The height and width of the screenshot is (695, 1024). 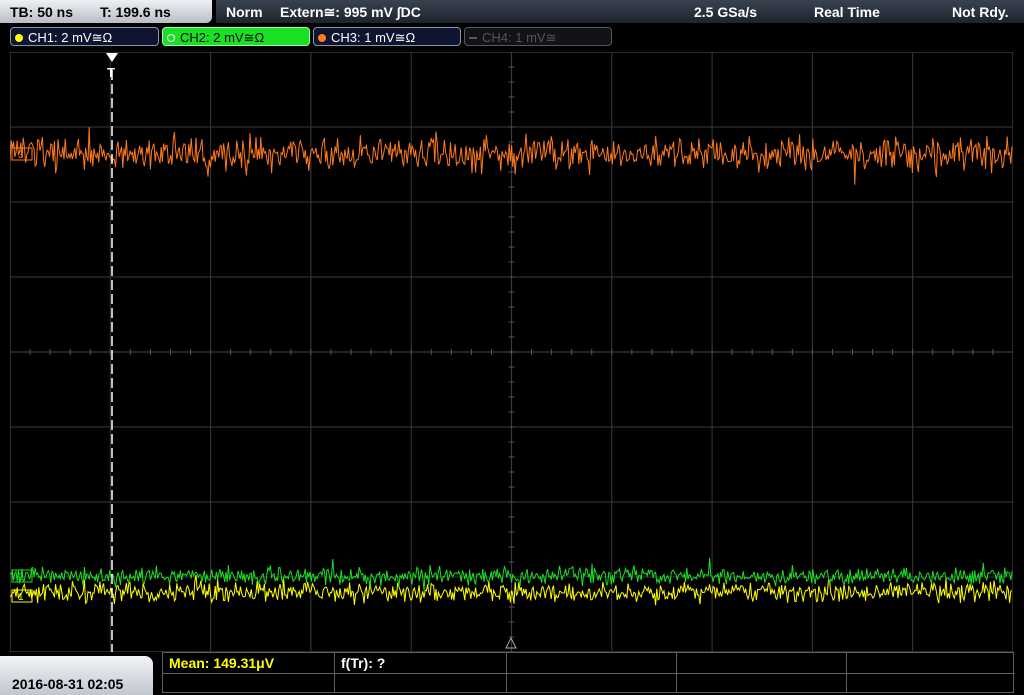 I want to click on channel-1-label: CH1: 2 mV≅Ω, so click(x=70, y=37).